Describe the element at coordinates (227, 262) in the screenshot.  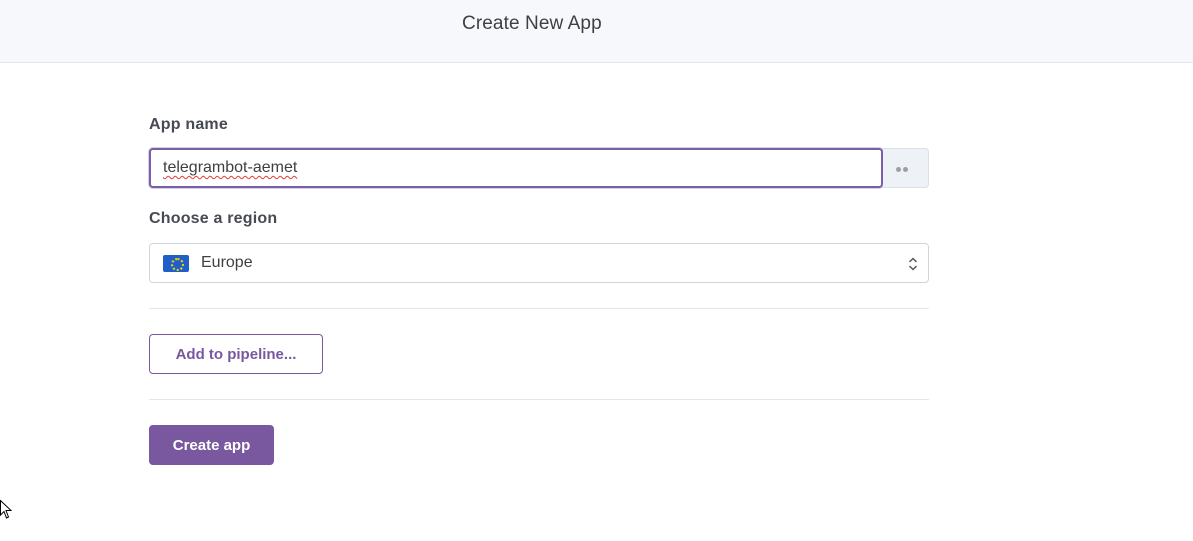
I see `region-selected-value: Europe` at that location.